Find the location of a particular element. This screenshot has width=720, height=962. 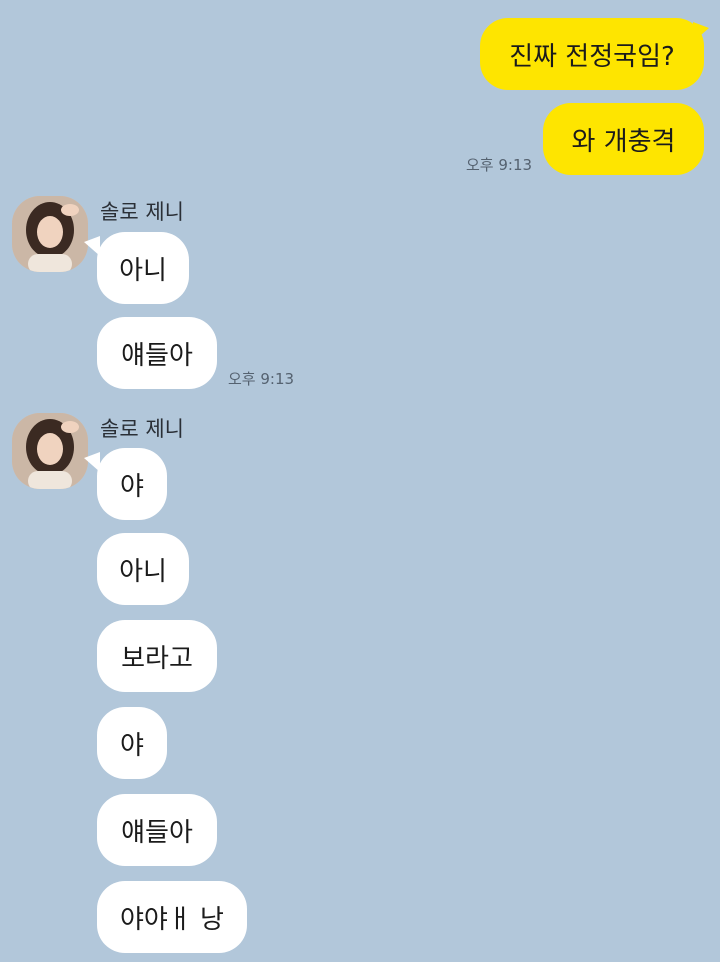

message-text: 보라고 is located at coordinates (157, 658).